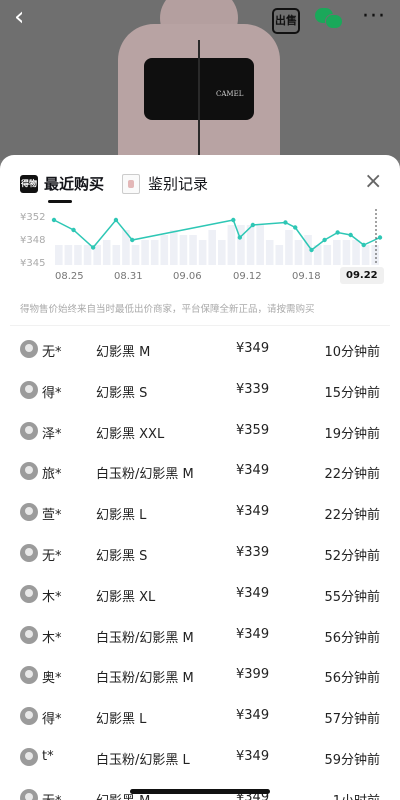 This screenshot has width=400, height=800. What do you see at coordinates (356, 795) in the screenshot?
I see `purchase-time: 1小时前` at bounding box center [356, 795].